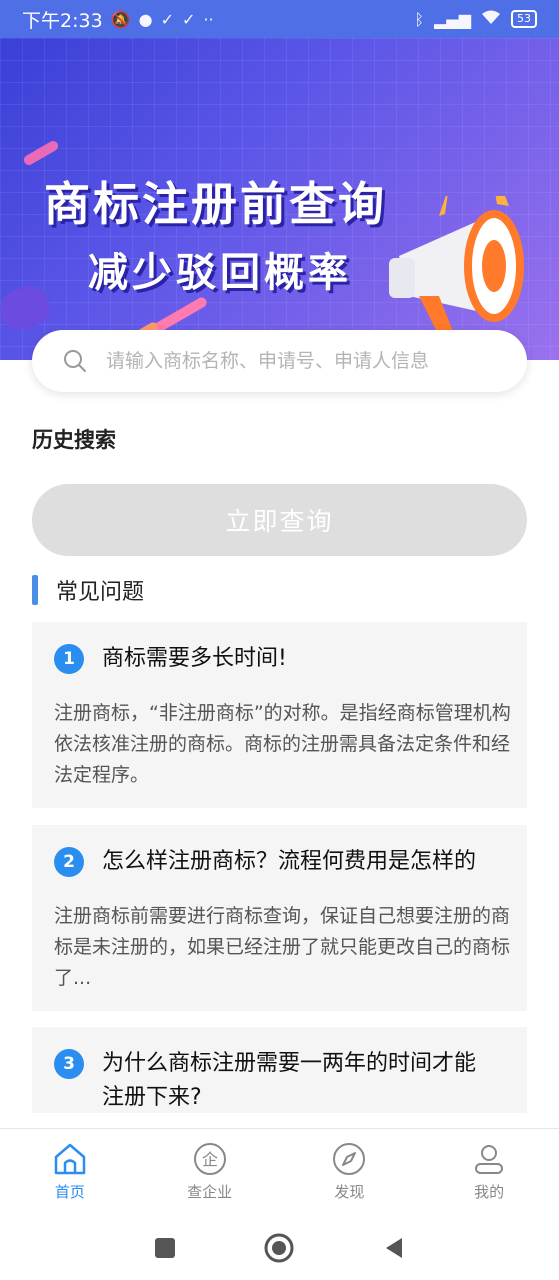  I want to click on user-icon, so click(489, 1159).